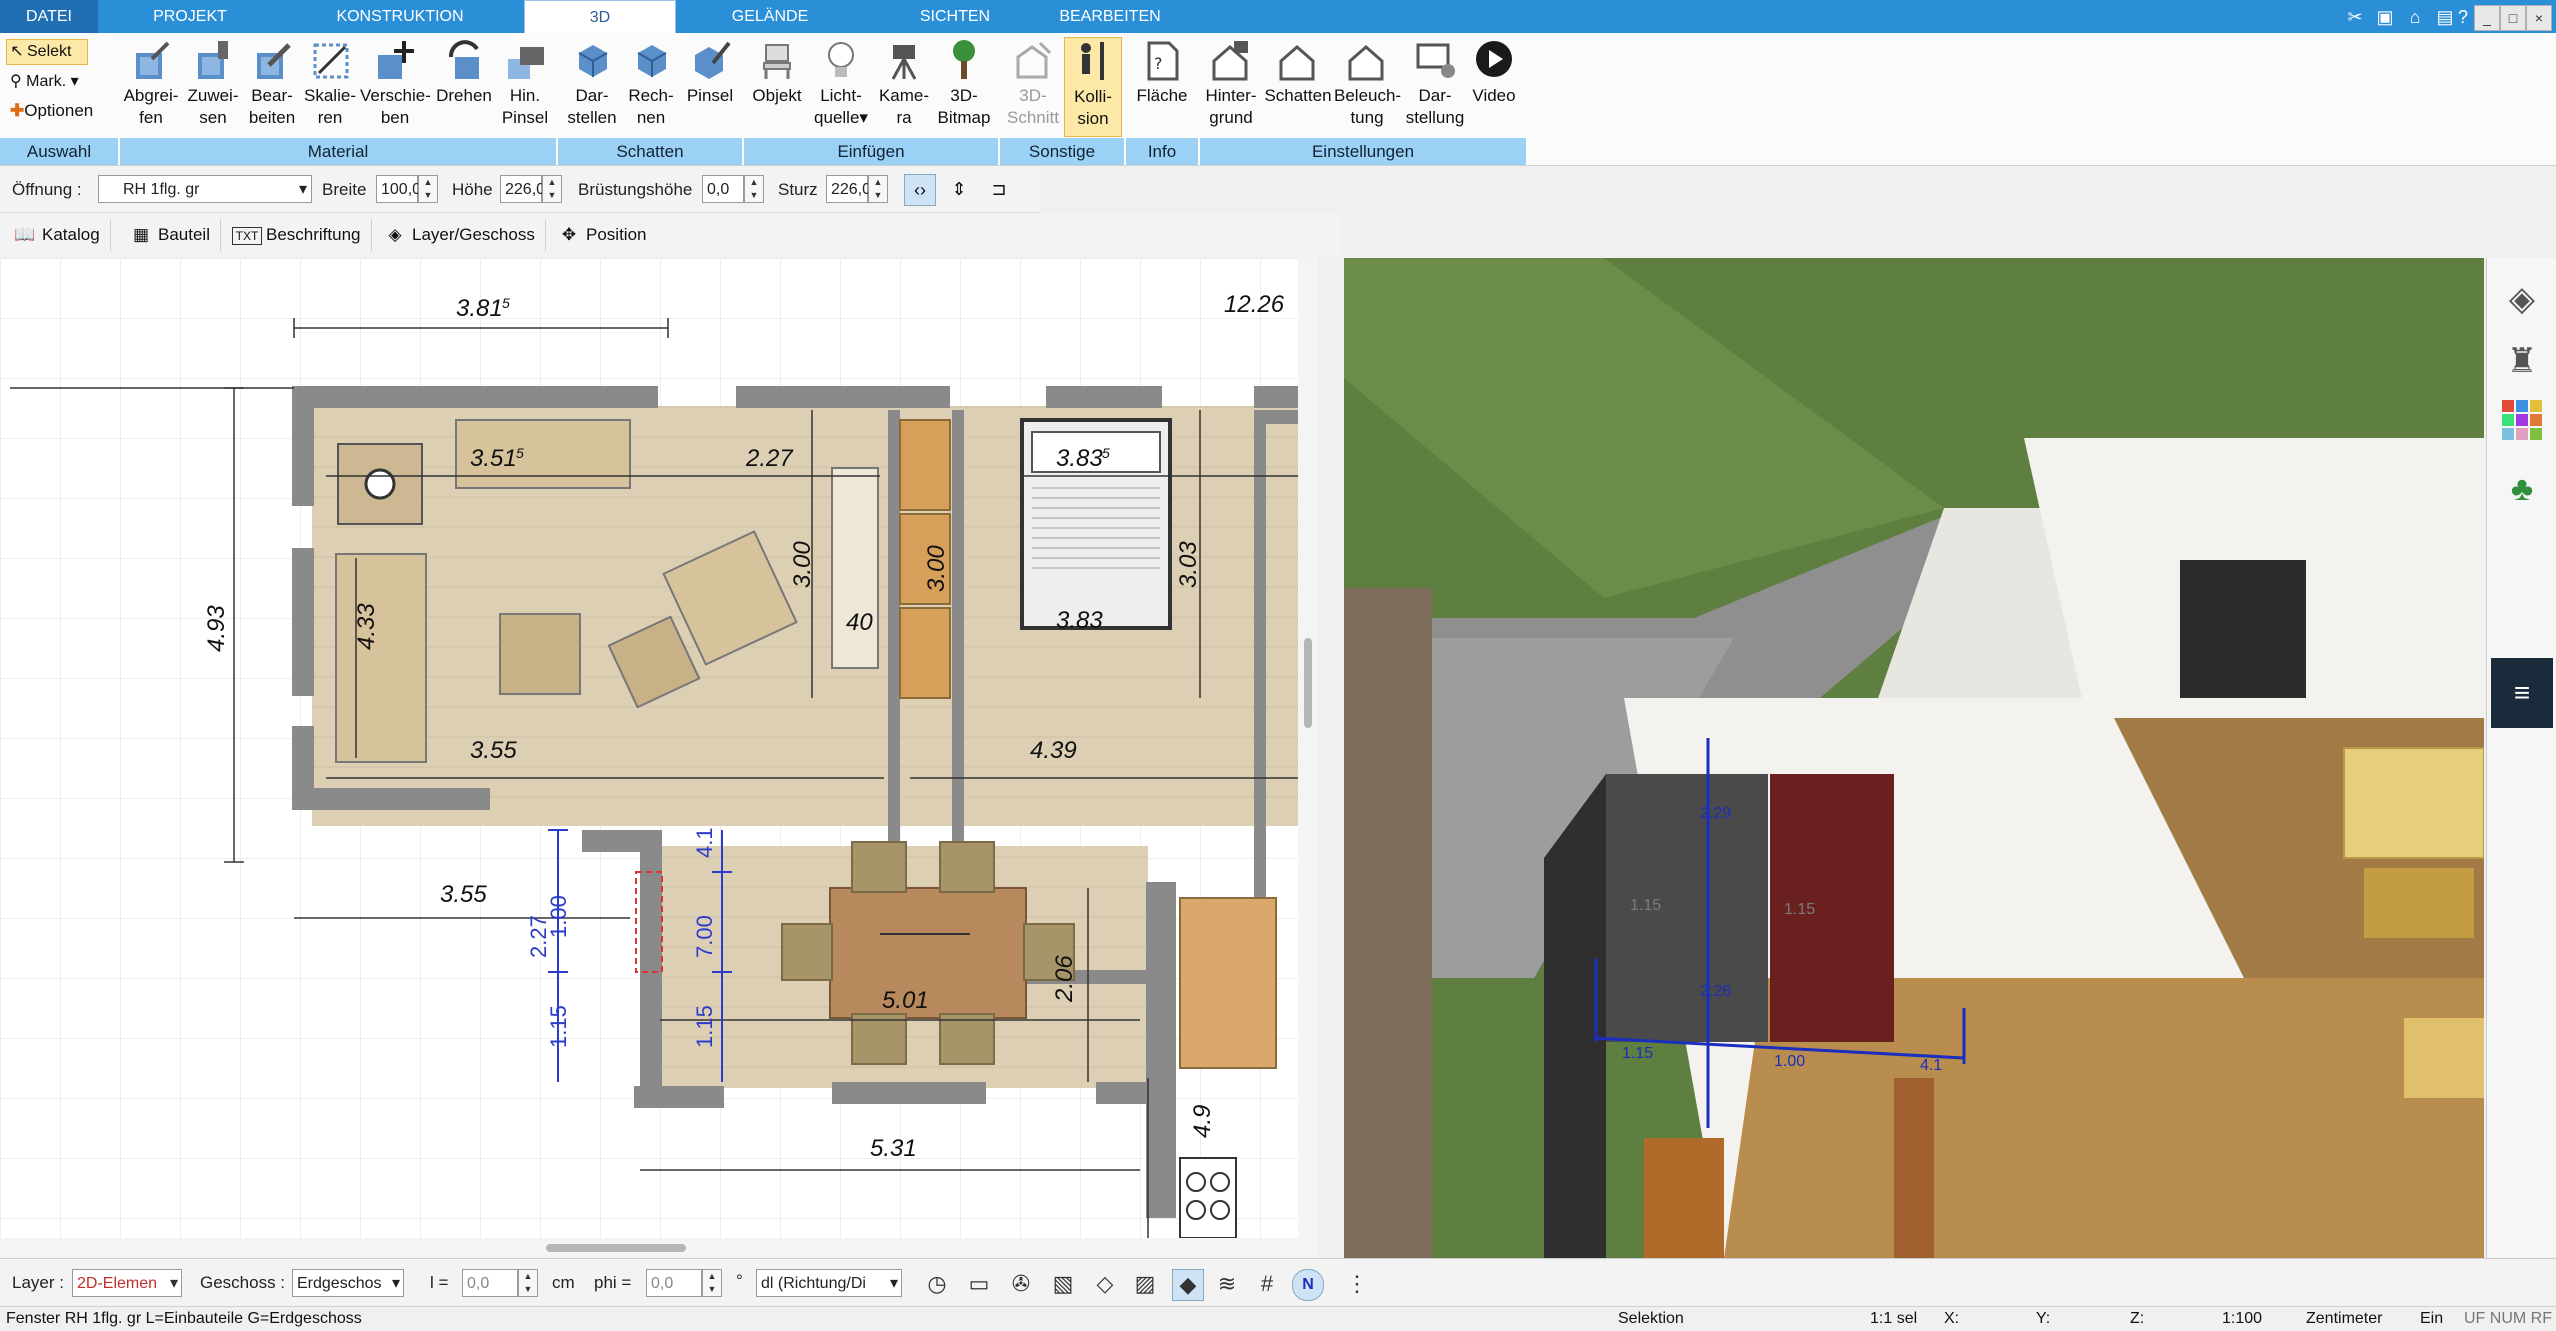  What do you see at coordinates (754, 189) in the screenshot?
I see `sill-height-stepper: ▲ ▼` at bounding box center [754, 189].